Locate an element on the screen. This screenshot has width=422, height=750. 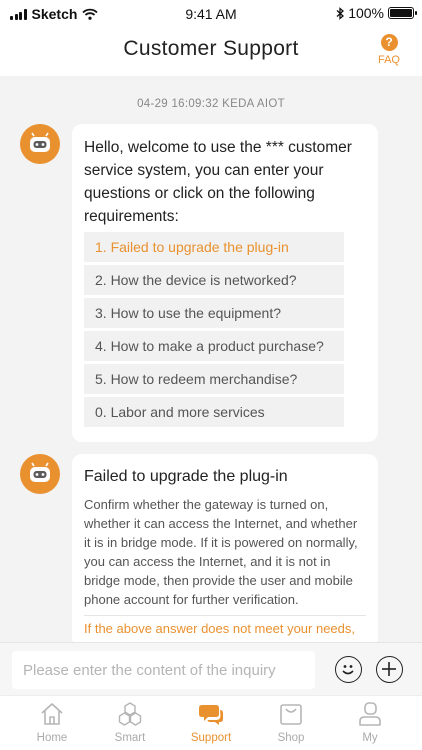
status-bar: Sketch 9:41 AM 100% is located at coordinates (211, 14).